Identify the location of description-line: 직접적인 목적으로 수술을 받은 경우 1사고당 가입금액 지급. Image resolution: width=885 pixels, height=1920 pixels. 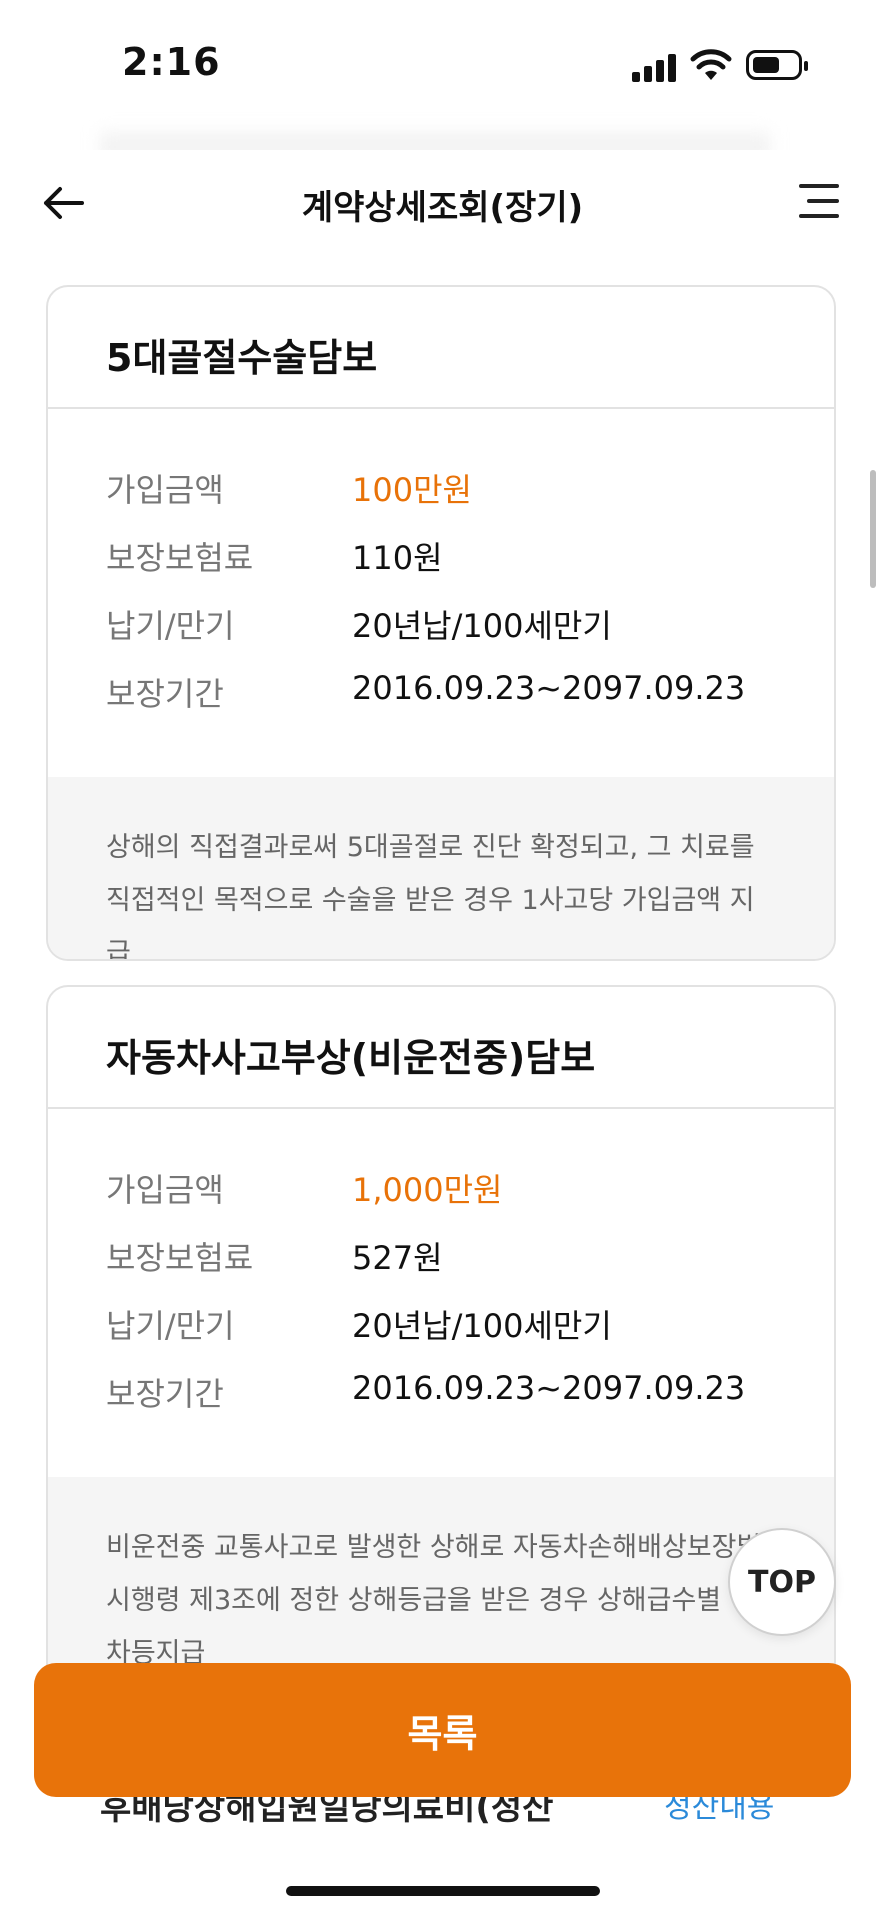
(430, 923).